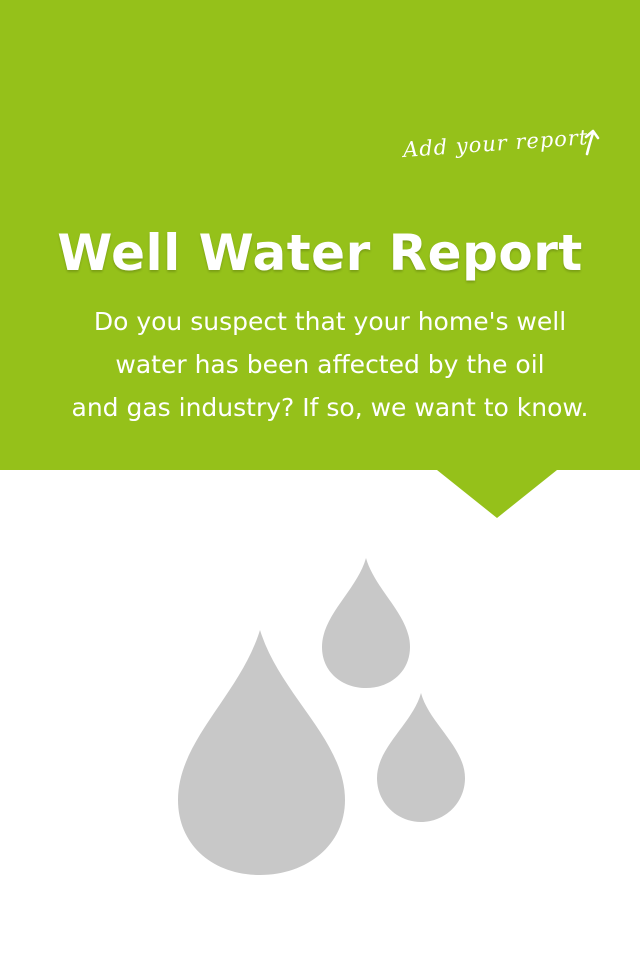 The height and width of the screenshot is (960, 640). Describe the element at coordinates (496, 143) in the screenshot. I see `add-report-label: Add your report` at that location.